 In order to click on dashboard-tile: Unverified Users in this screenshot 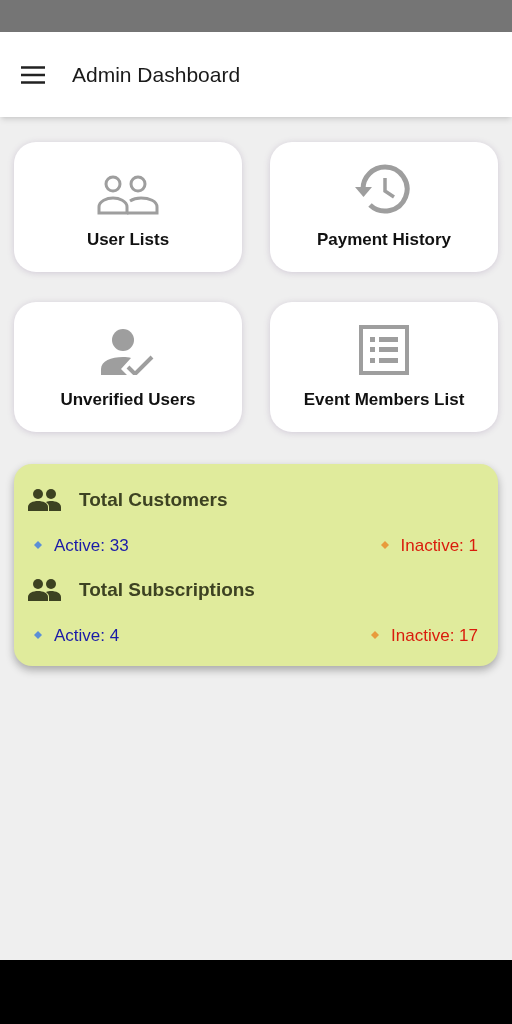, I will do `click(128, 367)`.